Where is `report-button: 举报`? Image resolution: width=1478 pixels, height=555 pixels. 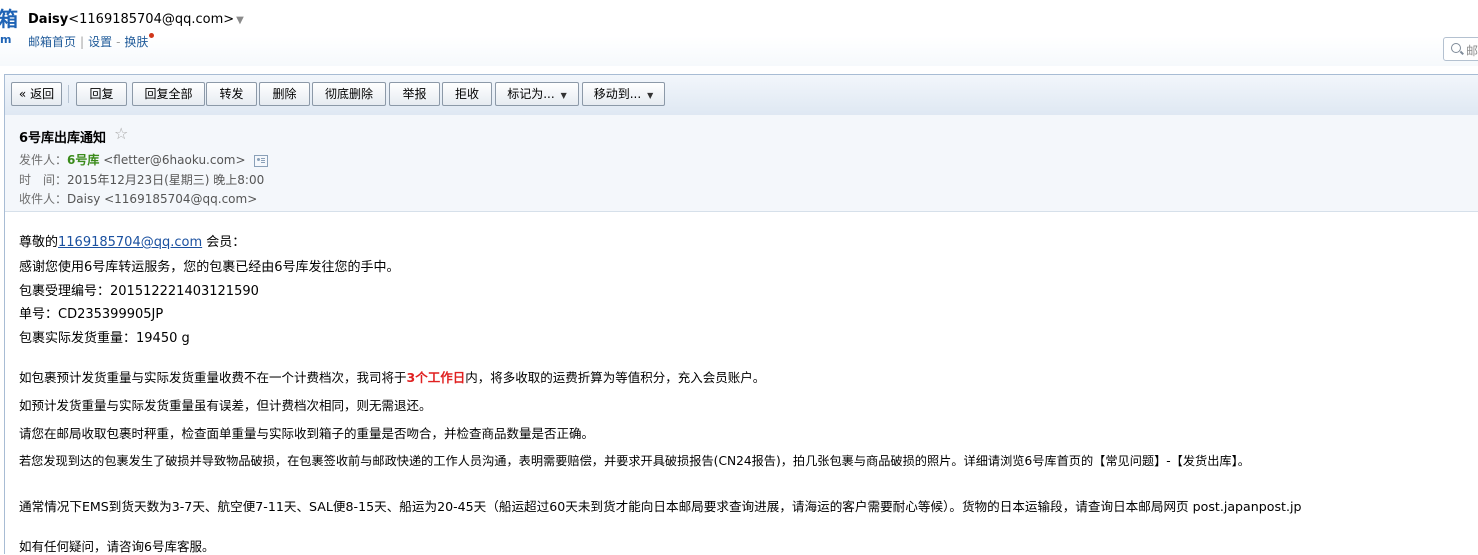
report-button: 举报 is located at coordinates (414, 94).